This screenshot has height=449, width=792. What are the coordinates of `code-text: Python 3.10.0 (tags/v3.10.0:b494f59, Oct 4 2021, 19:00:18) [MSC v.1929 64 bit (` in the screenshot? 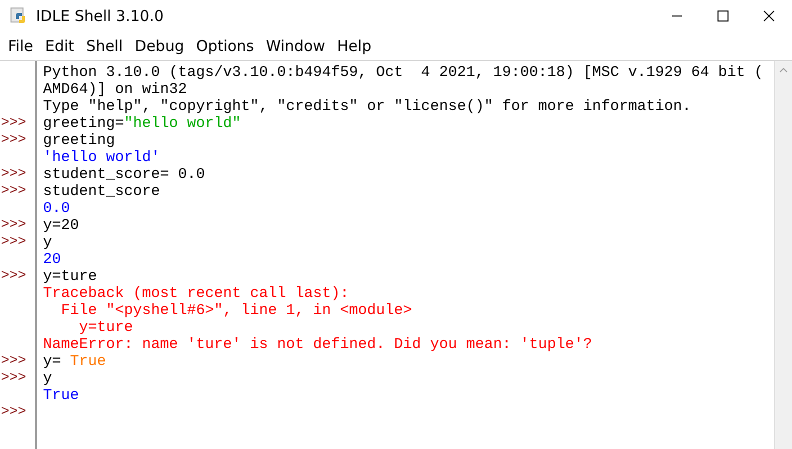 It's located at (403, 72).